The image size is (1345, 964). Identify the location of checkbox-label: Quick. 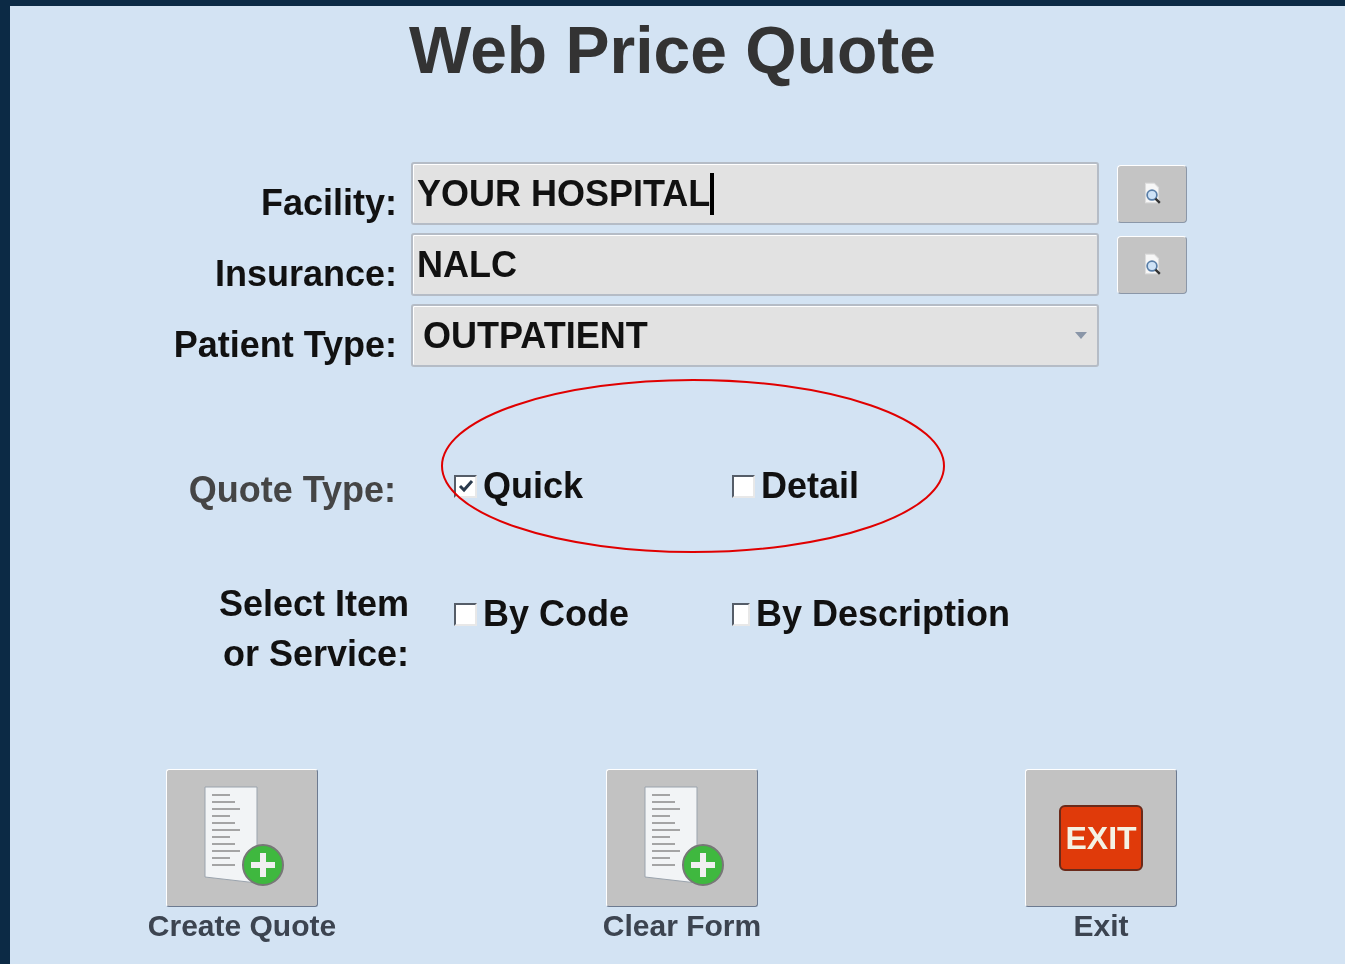
(533, 486).